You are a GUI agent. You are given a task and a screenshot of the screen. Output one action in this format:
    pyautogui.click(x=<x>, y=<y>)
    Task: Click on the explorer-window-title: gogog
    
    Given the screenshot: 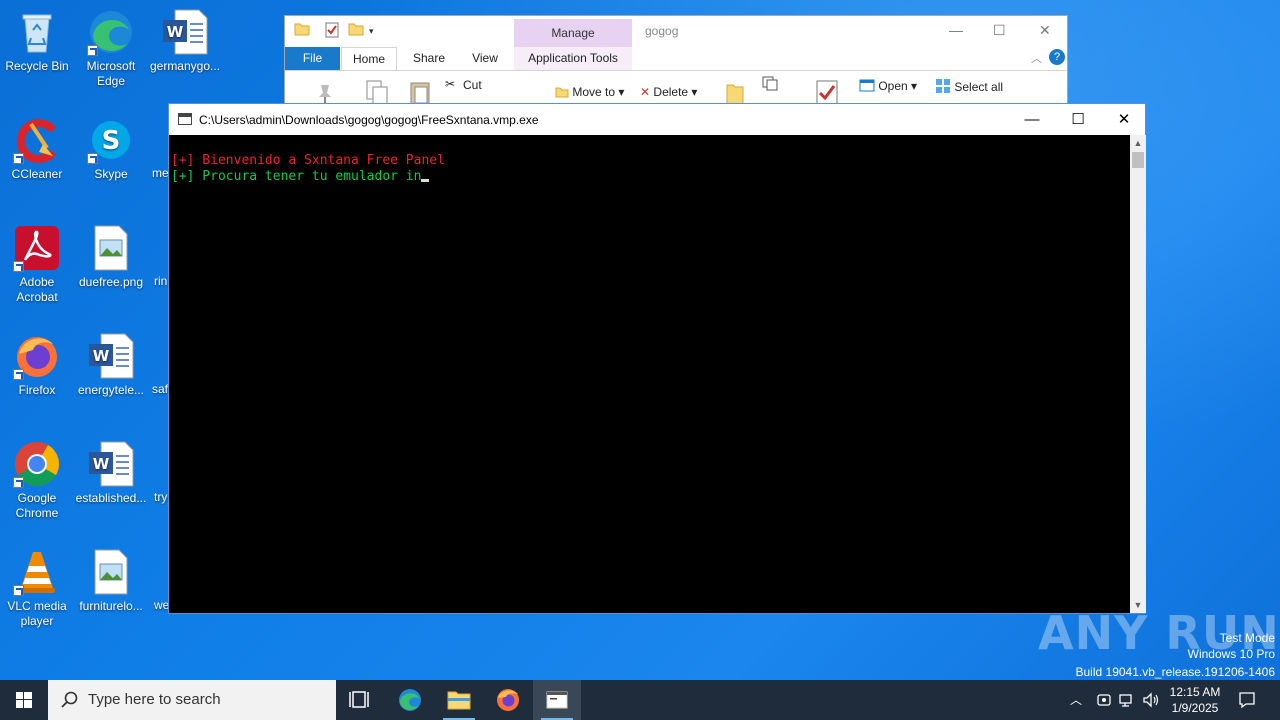 What is the action you would take?
    pyautogui.click(x=662, y=31)
    